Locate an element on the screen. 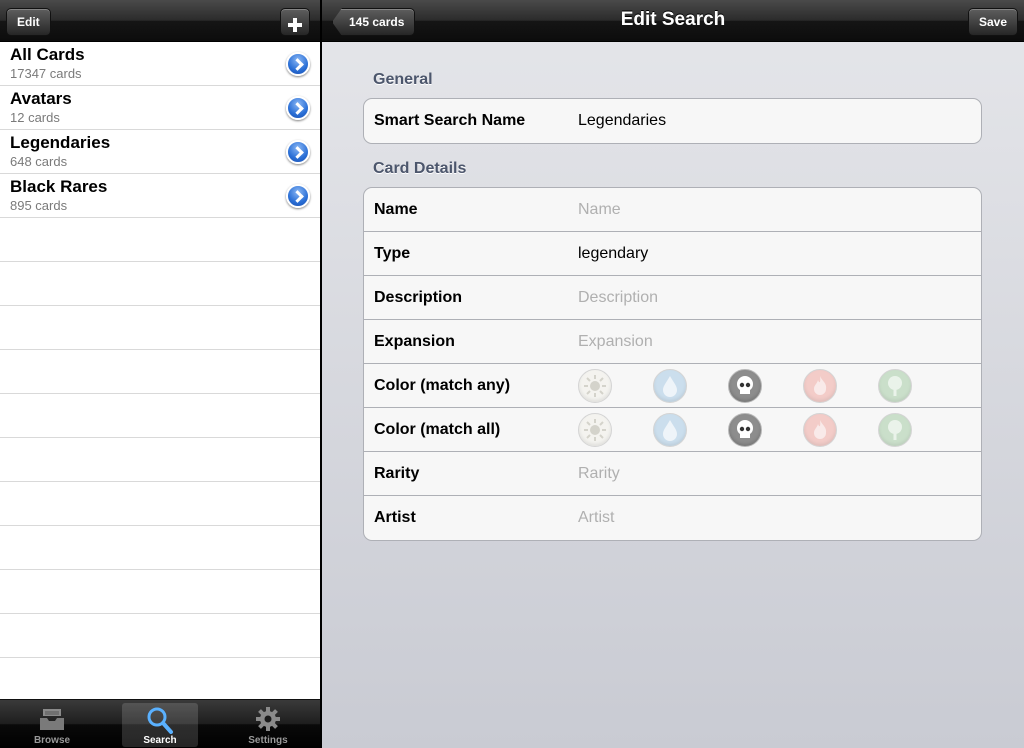 Image resolution: width=1024 pixels, height=748 pixels. tab-label: Settings is located at coordinates (268, 740).